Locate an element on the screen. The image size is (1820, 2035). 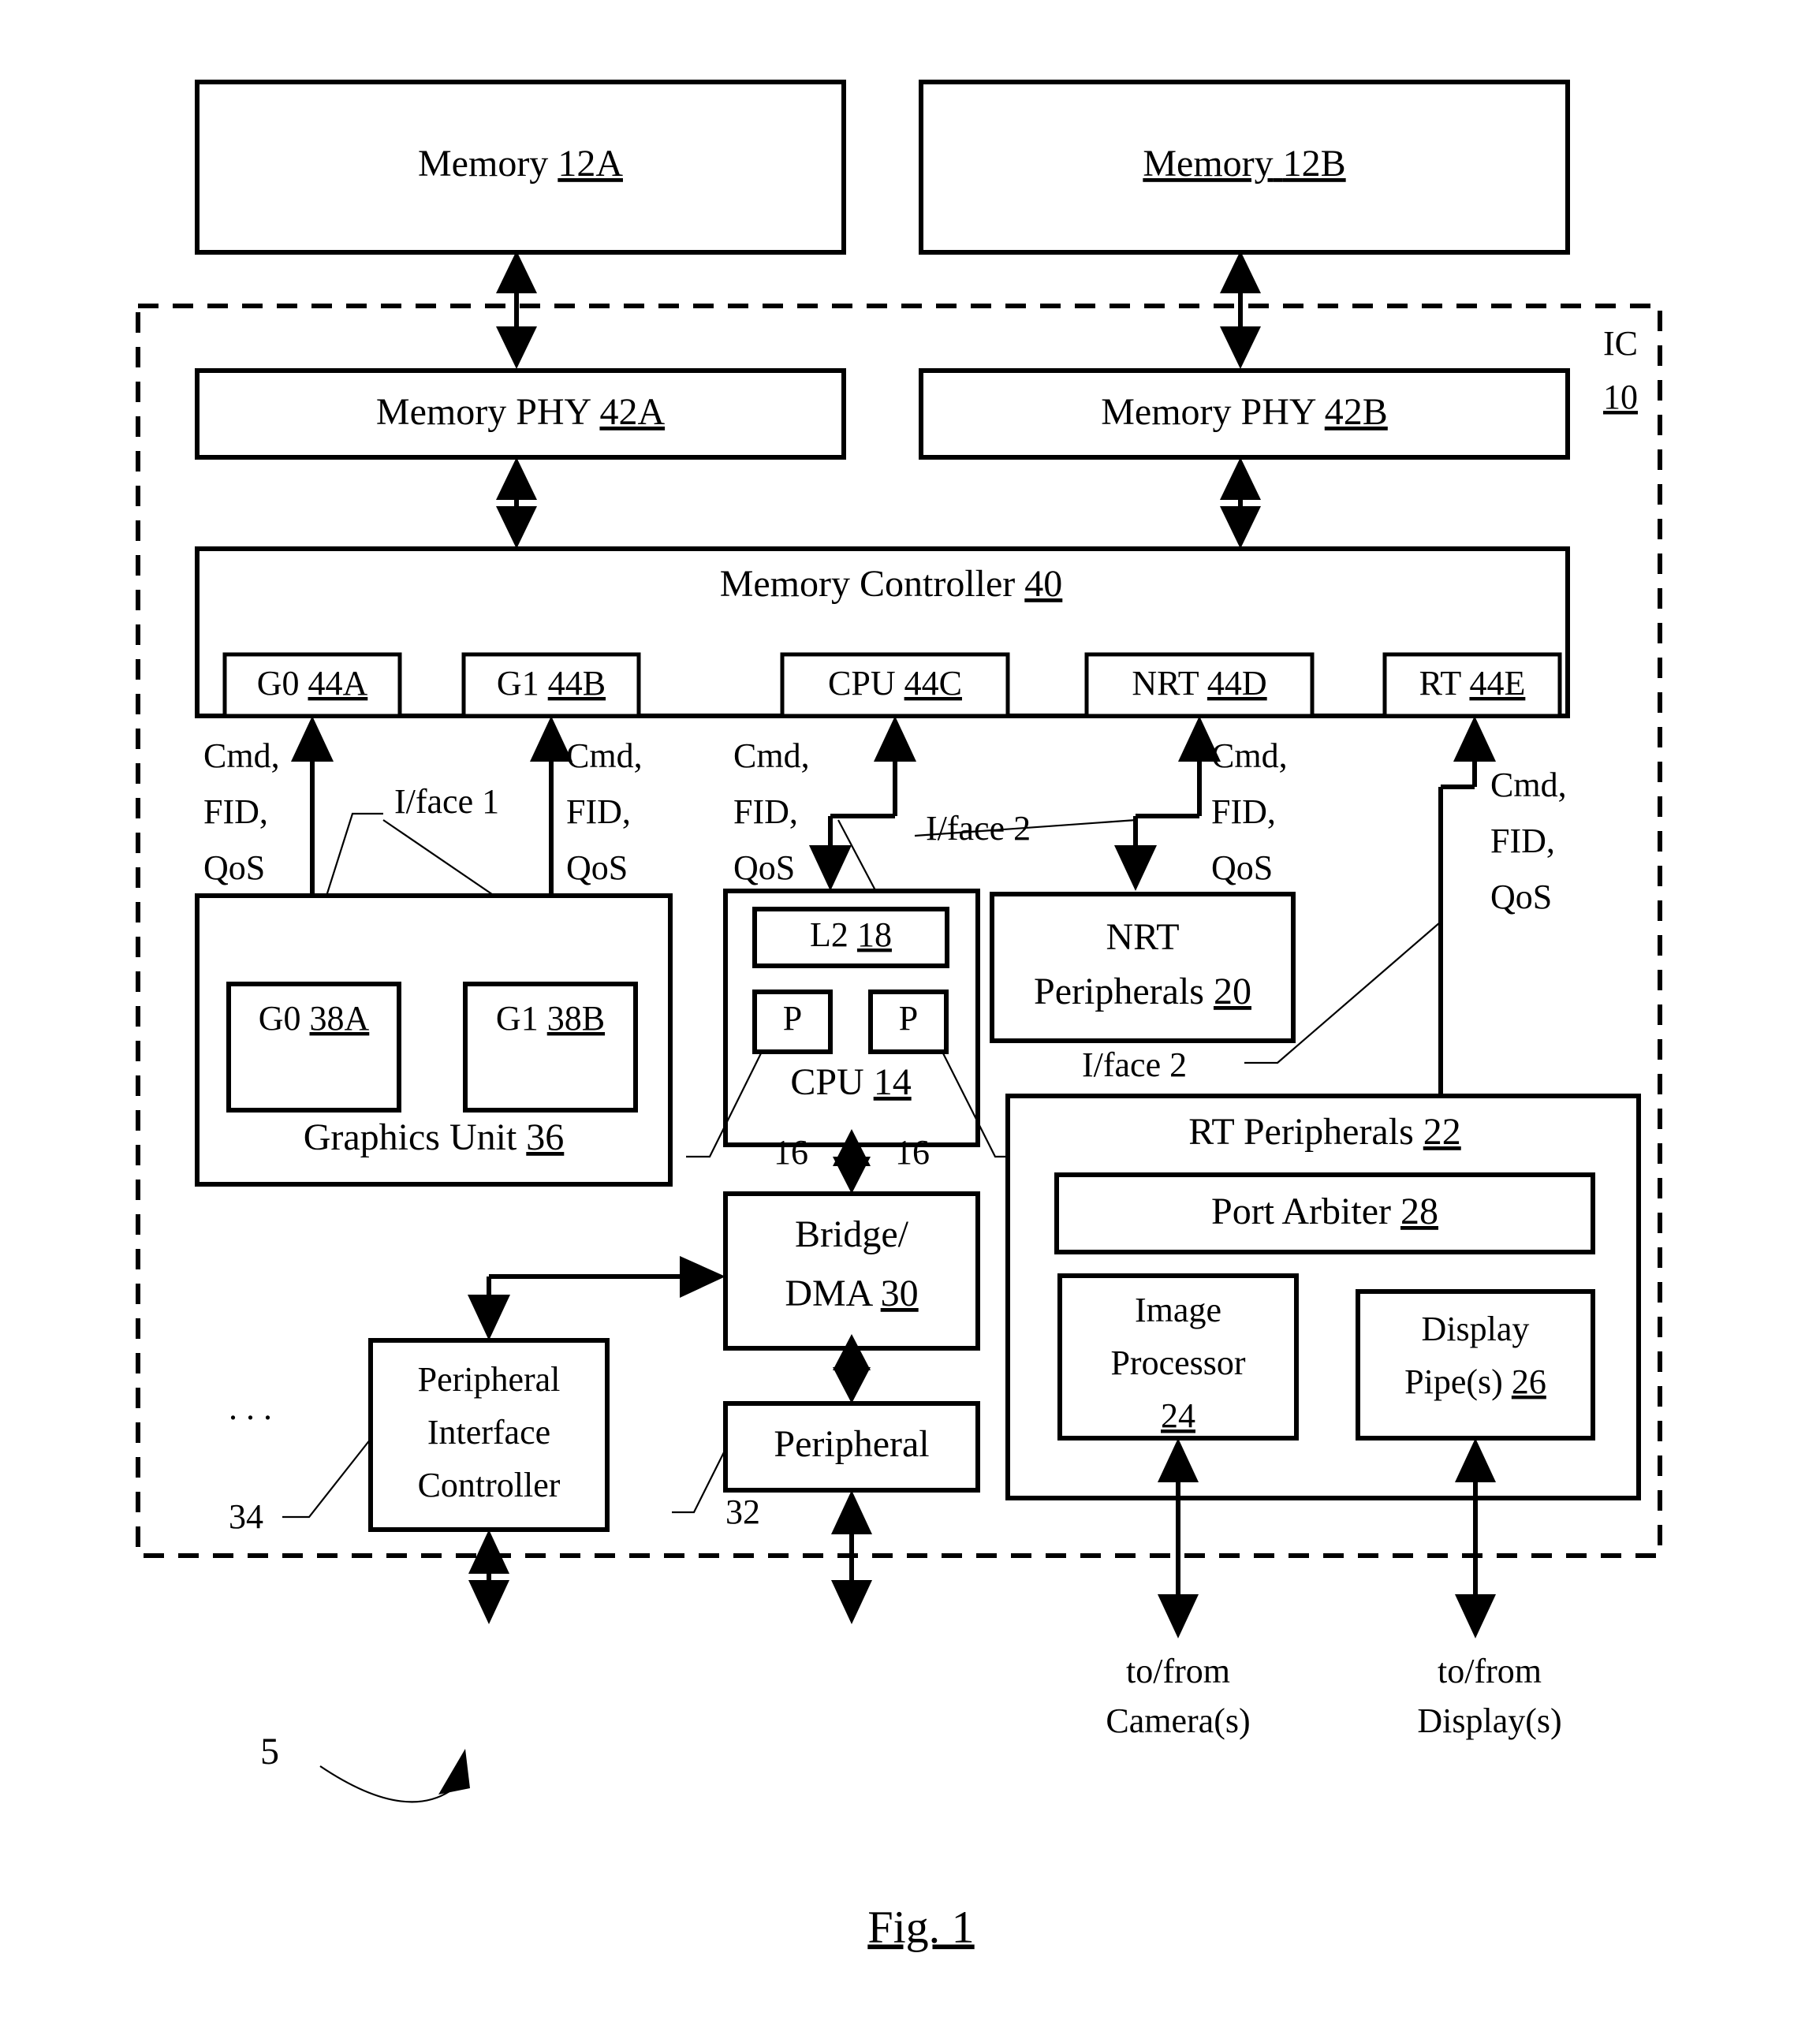
pic-external-connector is located at coordinates (488, 1577).